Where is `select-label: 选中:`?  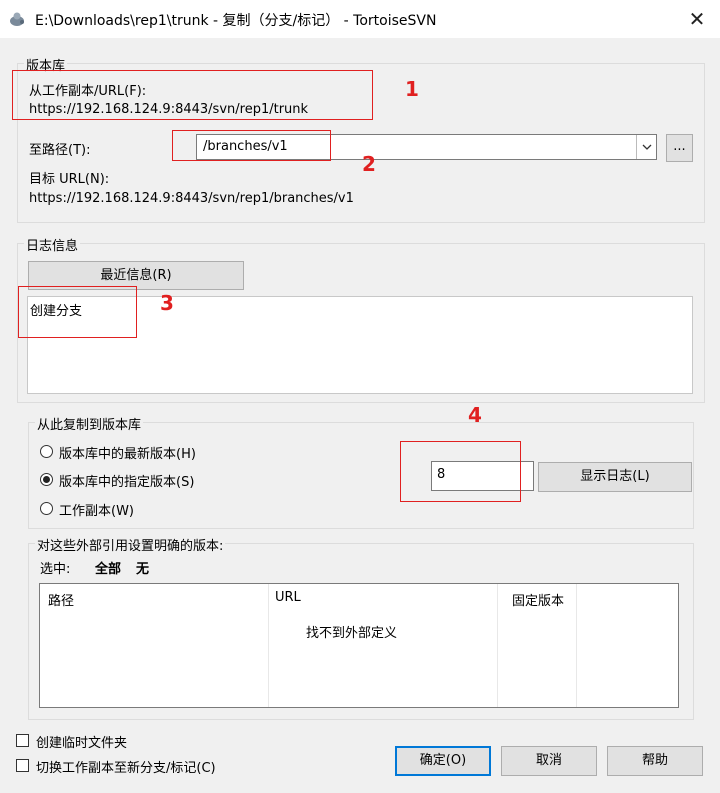
select-label: 选中: is located at coordinates (55, 569).